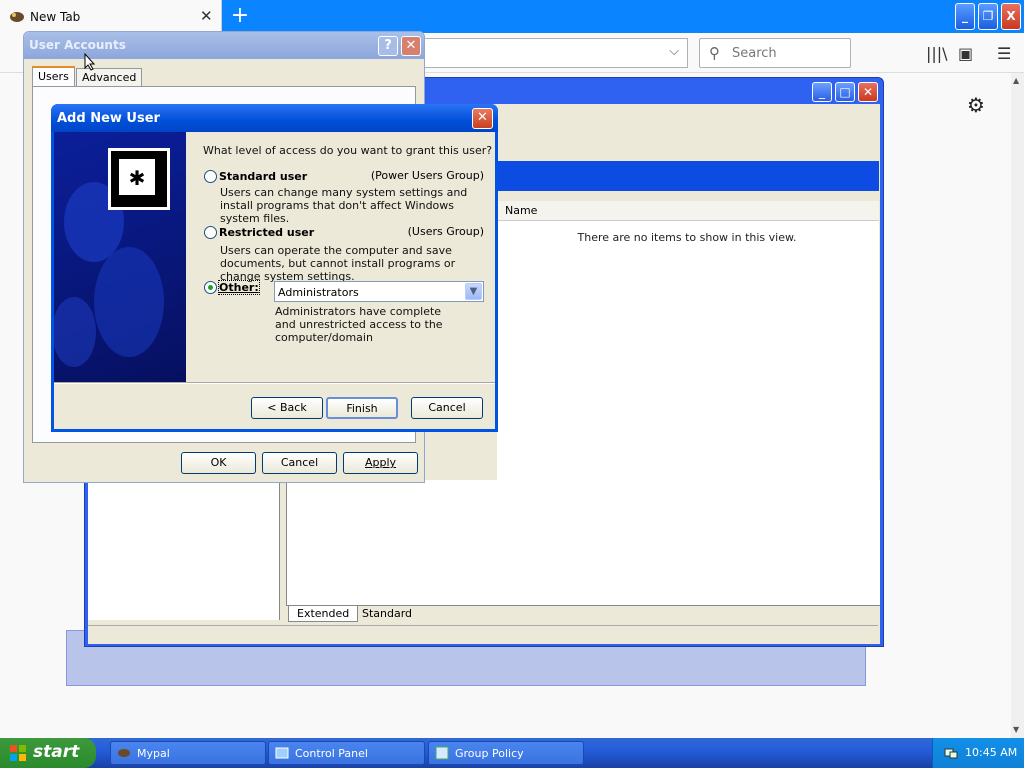 The height and width of the screenshot is (768, 1024). I want to click on group-restricted-user: (Users Group), so click(445, 231).